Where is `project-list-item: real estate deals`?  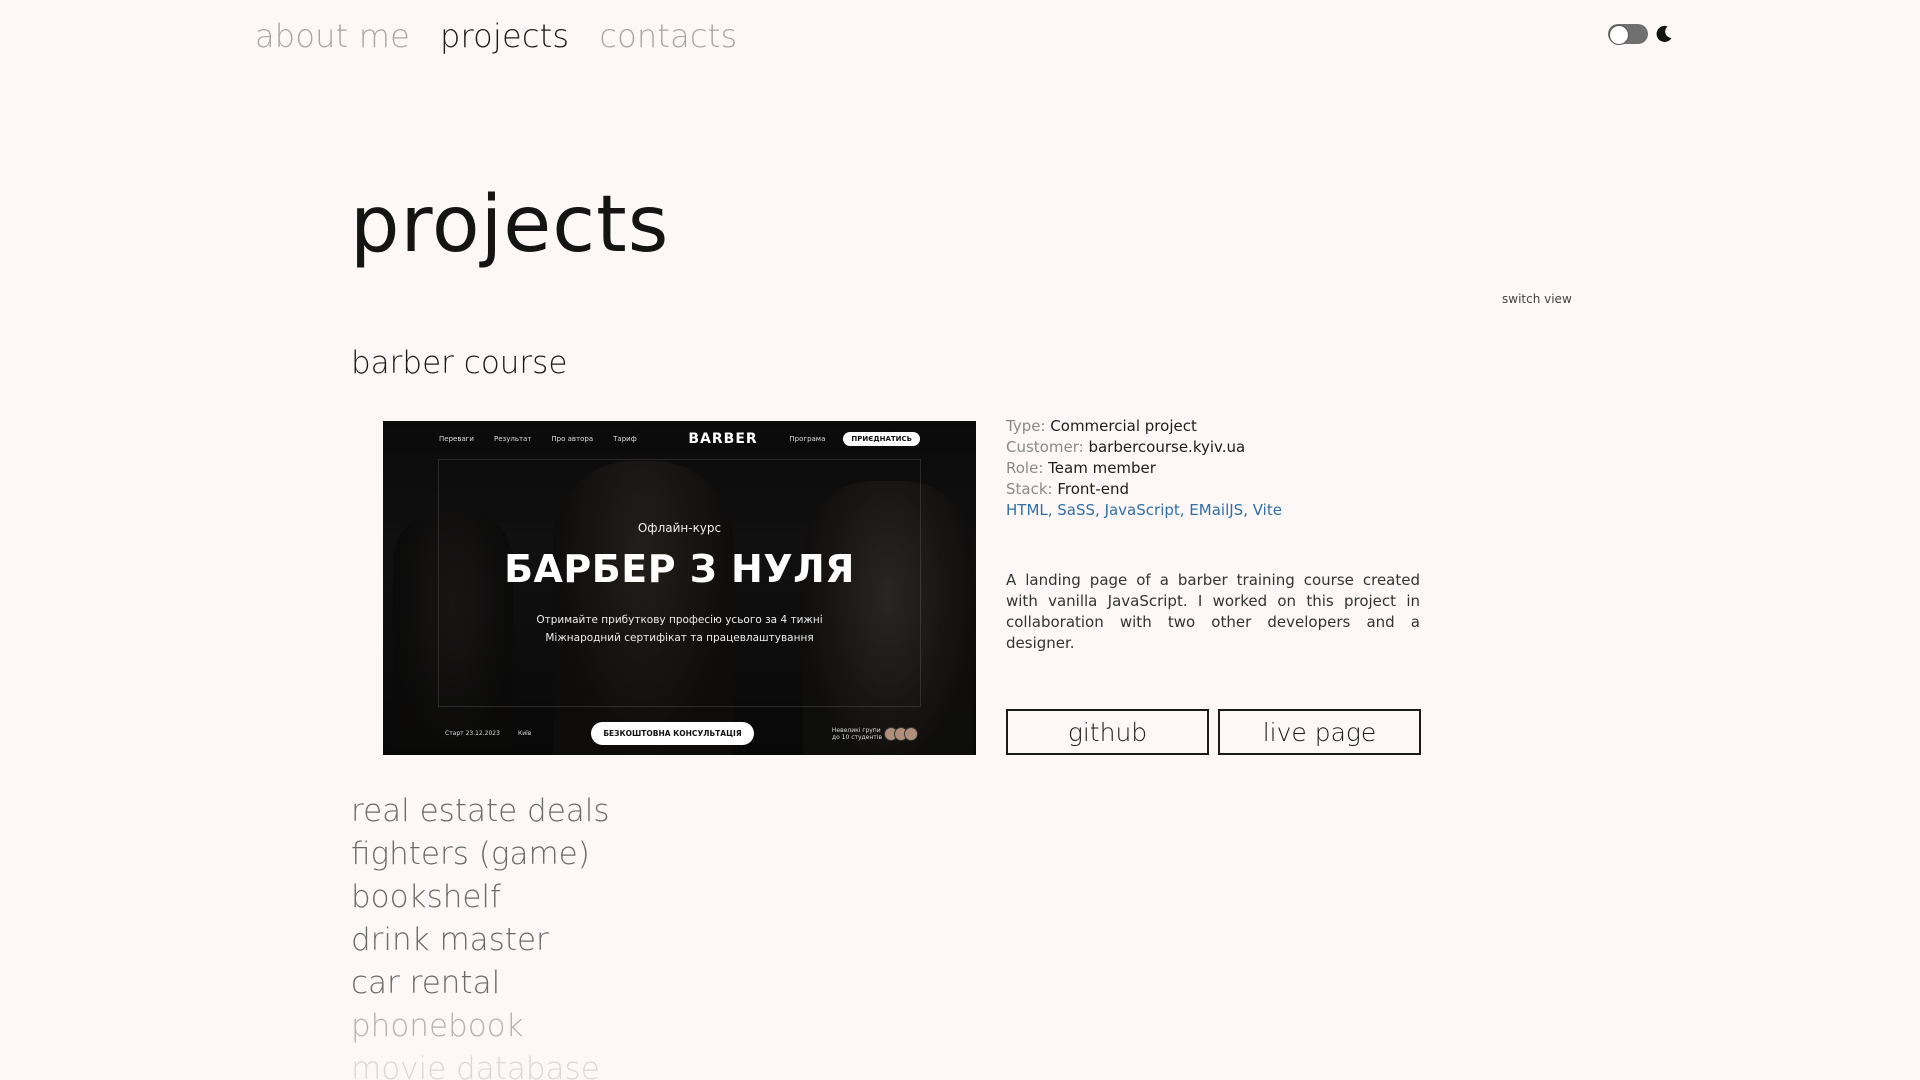 project-list-item: real estate deals is located at coordinates (480, 811).